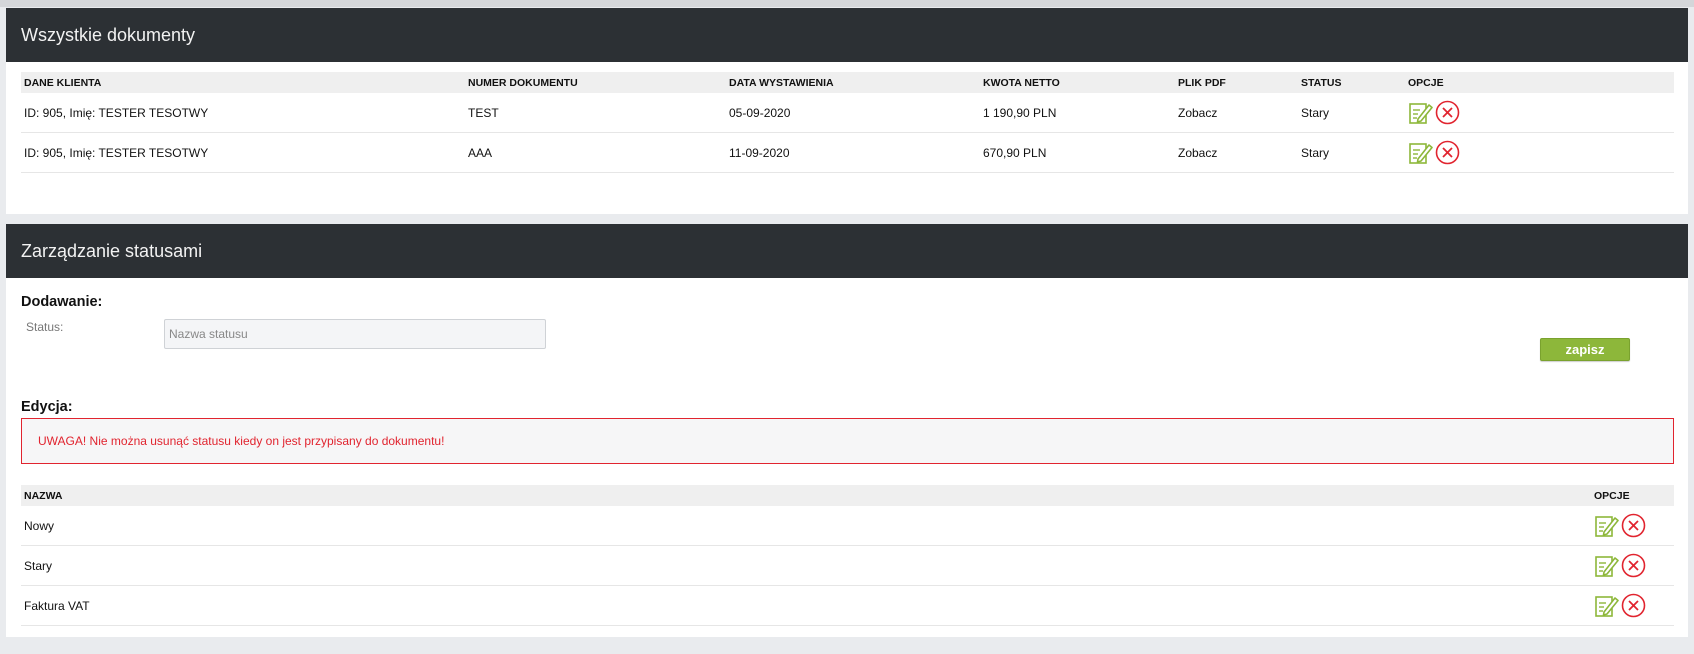  Describe the element at coordinates (1077, 152) in the screenshot. I see `amount-cell: 670,90 PLN` at that location.